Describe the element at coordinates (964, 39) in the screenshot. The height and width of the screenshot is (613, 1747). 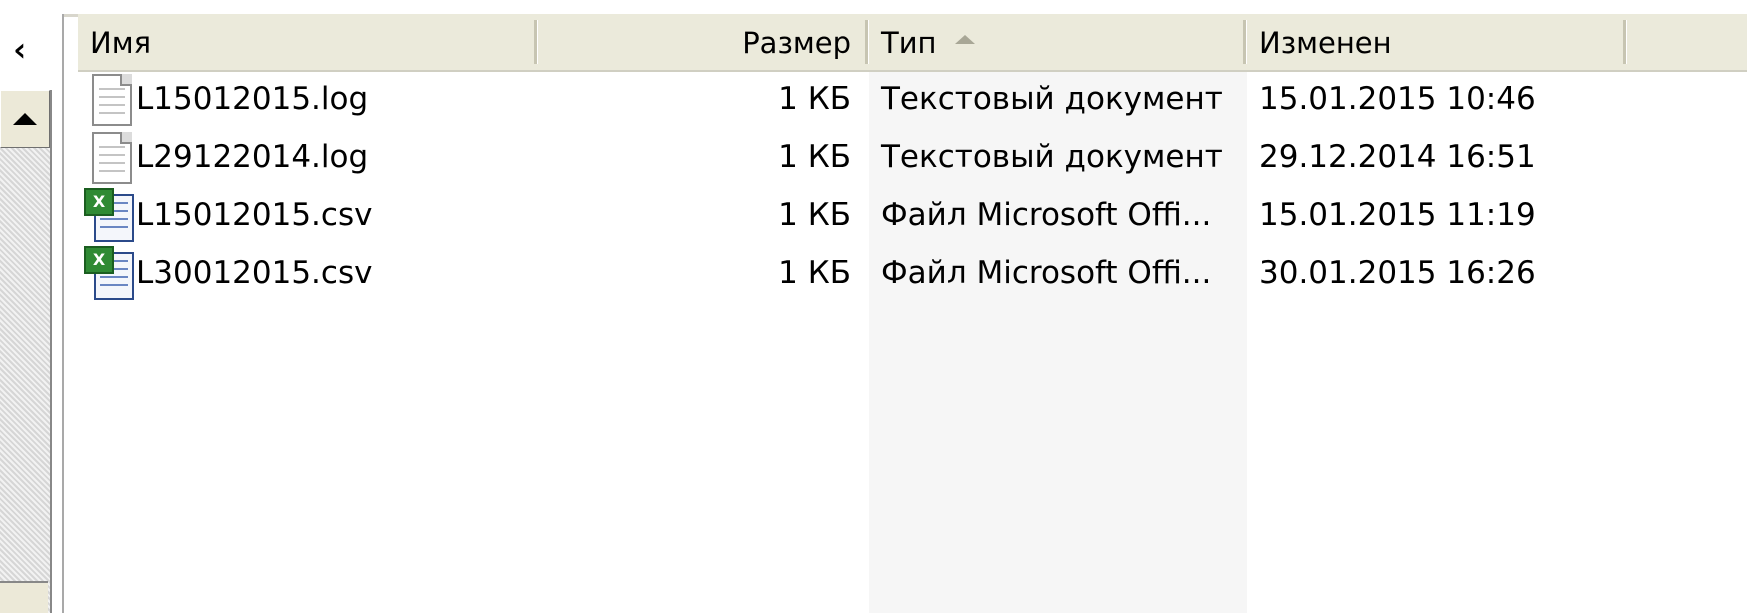
I see `sort-ascending-icon` at that location.